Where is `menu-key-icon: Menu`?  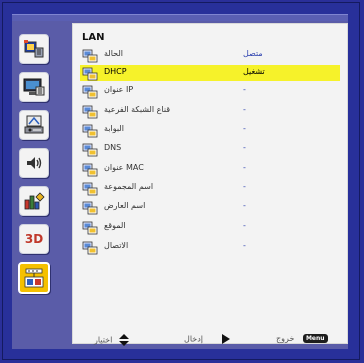
menu-key-icon: Menu is located at coordinates (315, 338).